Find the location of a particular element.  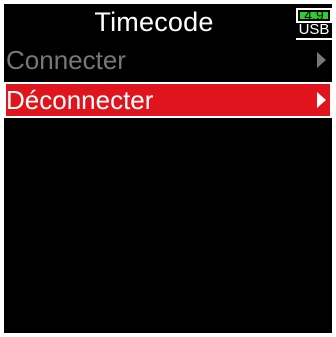

menu-item-label: Déconnecter is located at coordinates (80, 100).